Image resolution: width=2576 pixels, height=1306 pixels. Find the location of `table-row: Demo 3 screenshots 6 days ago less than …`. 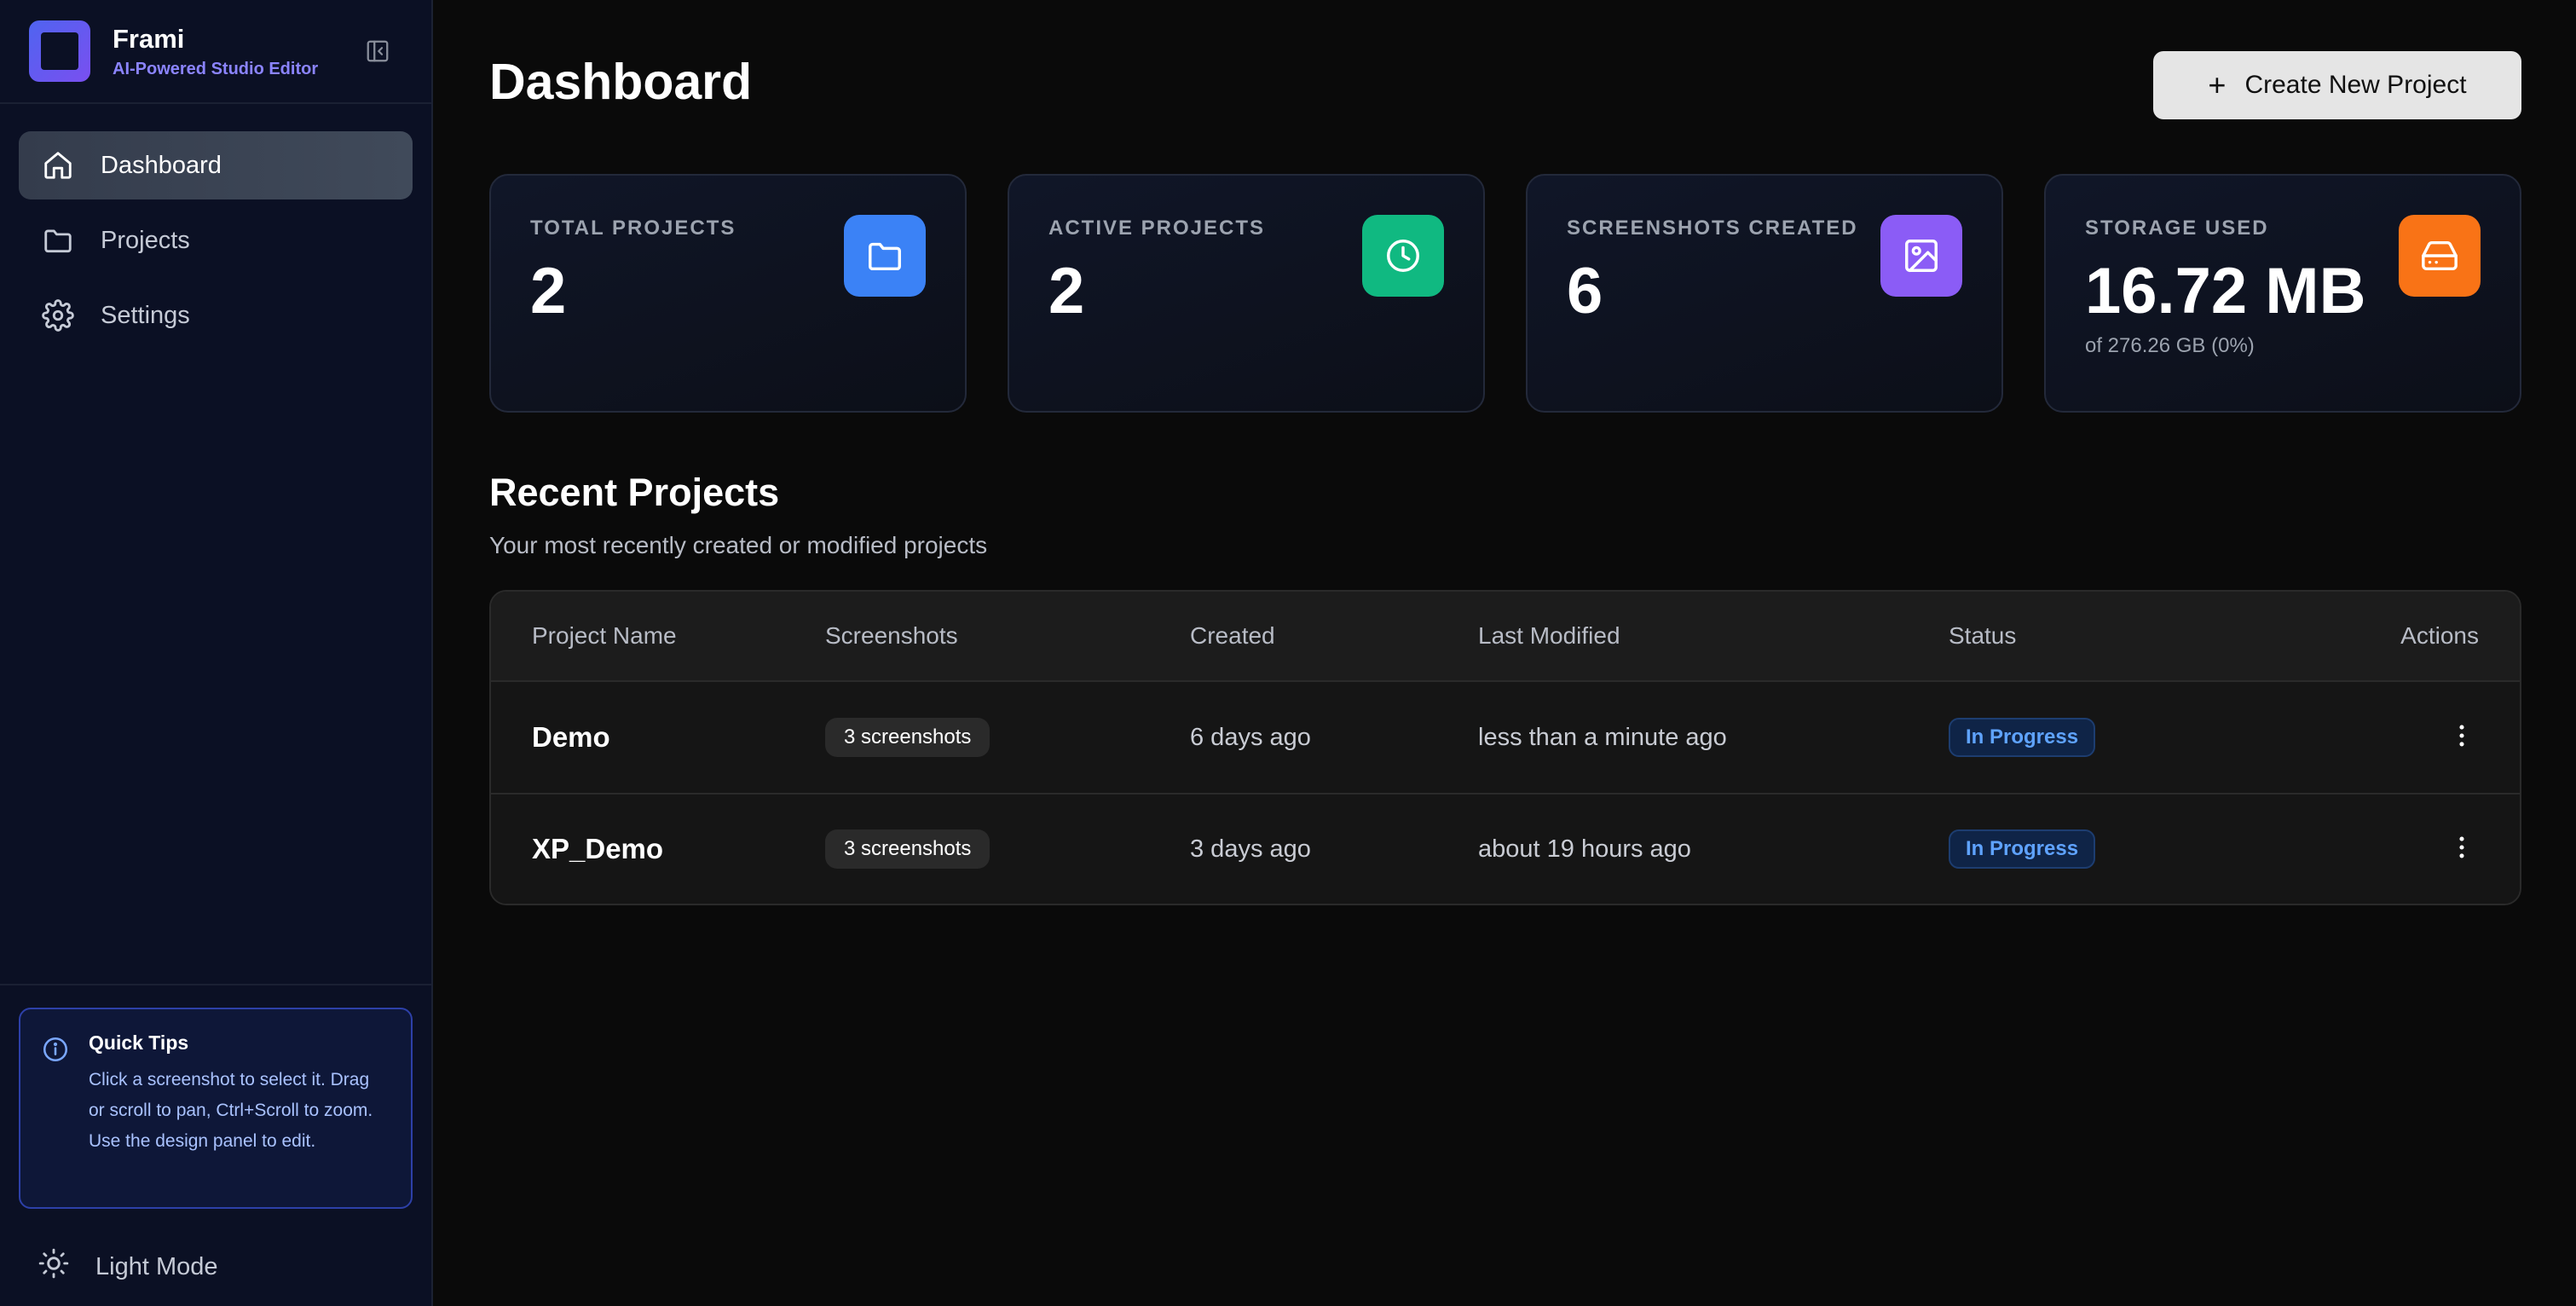

table-row: Demo 3 screenshots 6 days ago less than … is located at coordinates (1505, 737).